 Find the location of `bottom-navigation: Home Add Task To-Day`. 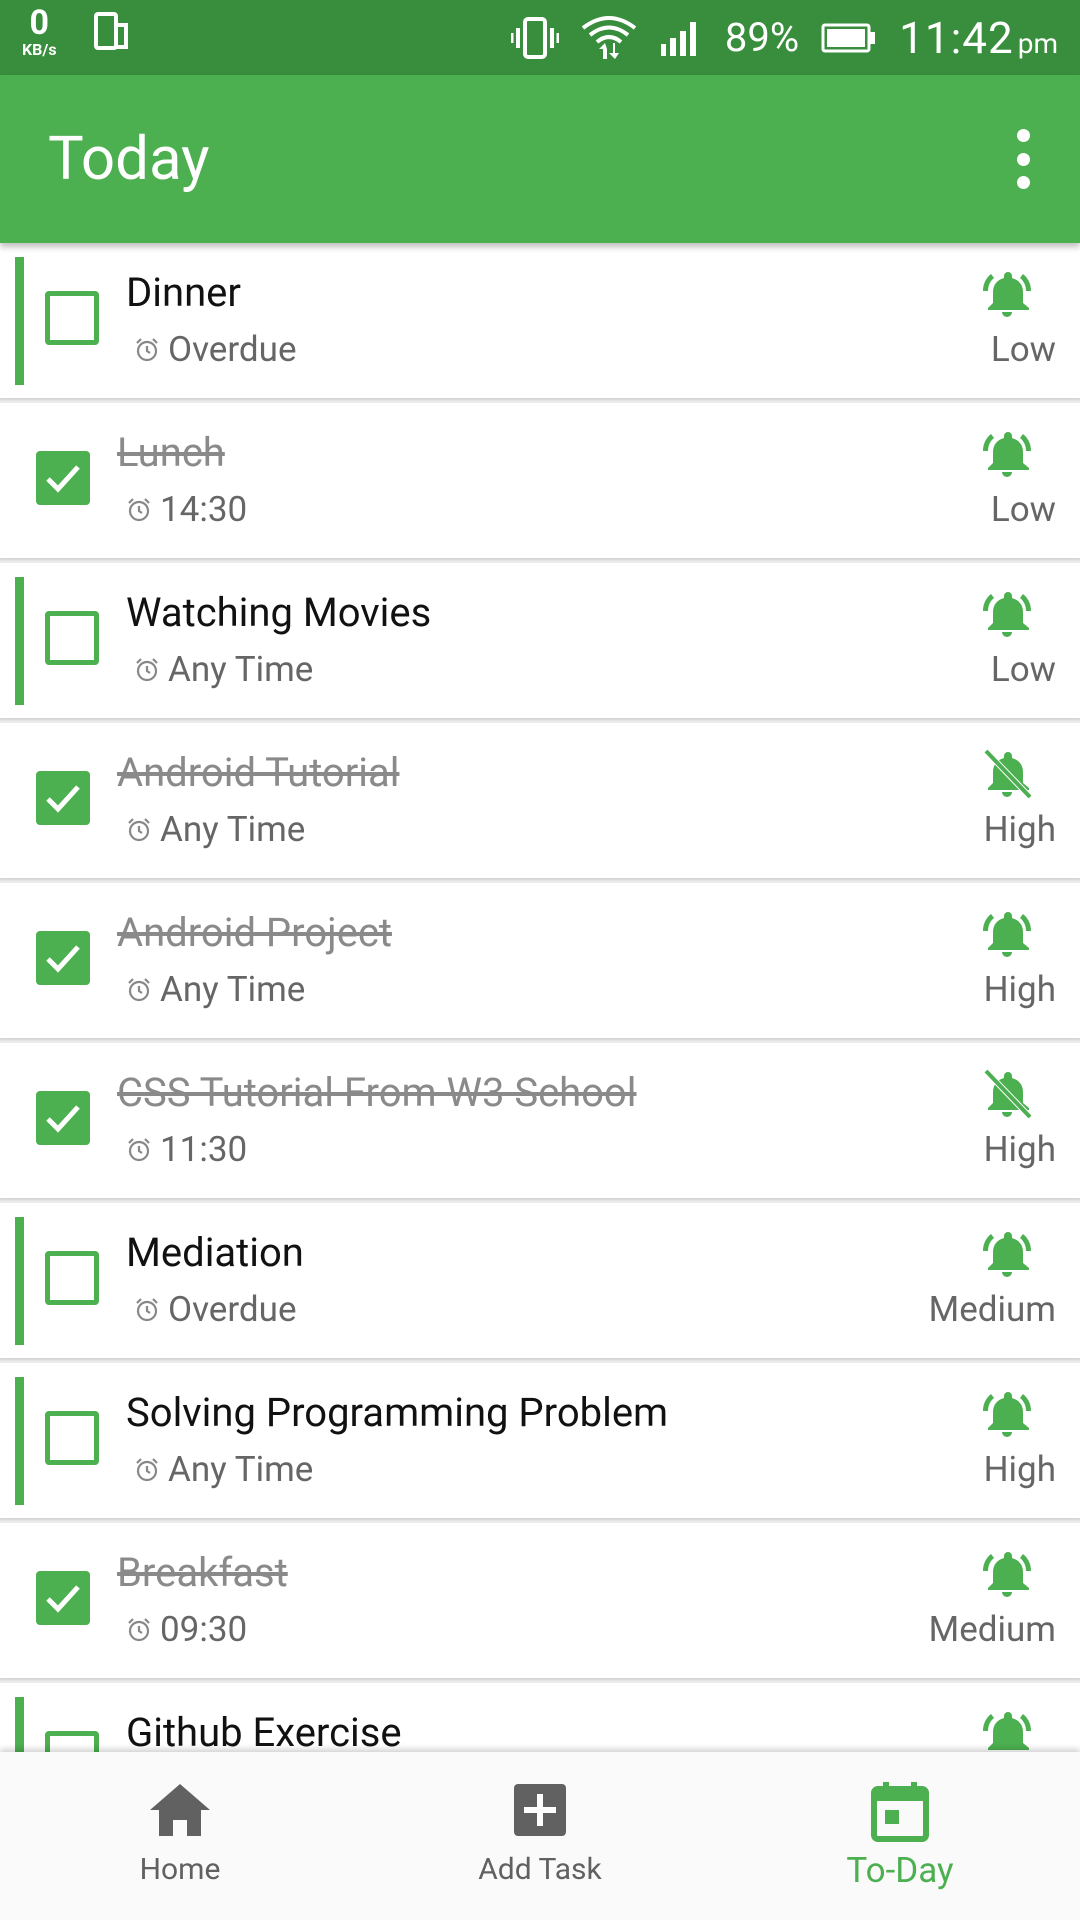

bottom-navigation: Home Add Task To-Day is located at coordinates (540, 1836).